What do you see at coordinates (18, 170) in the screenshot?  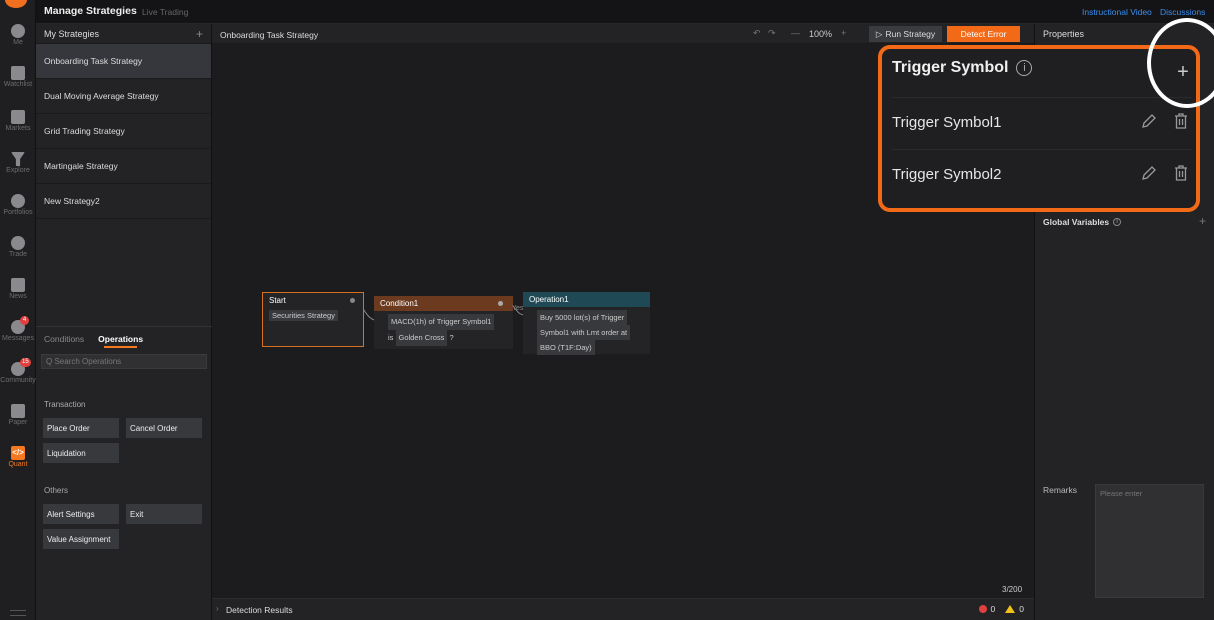 I see `nav-label: Explore` at bounding box center [18, 170].